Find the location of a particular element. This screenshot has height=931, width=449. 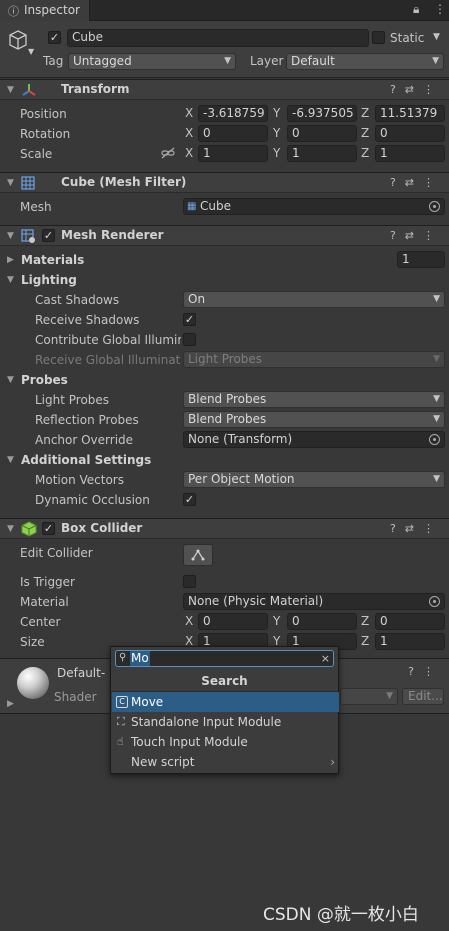

axis-y-label: Y is located at coordinates (277, 113).